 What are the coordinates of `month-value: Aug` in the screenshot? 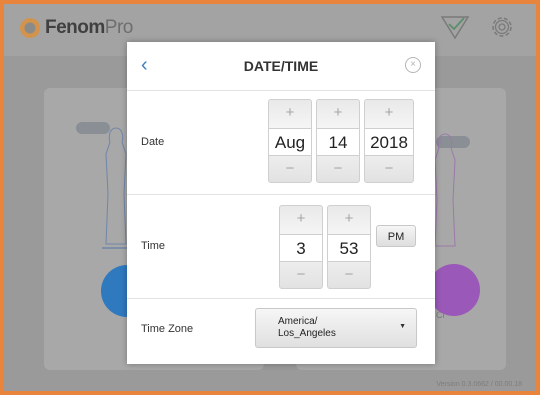 It's located at (290, 142).